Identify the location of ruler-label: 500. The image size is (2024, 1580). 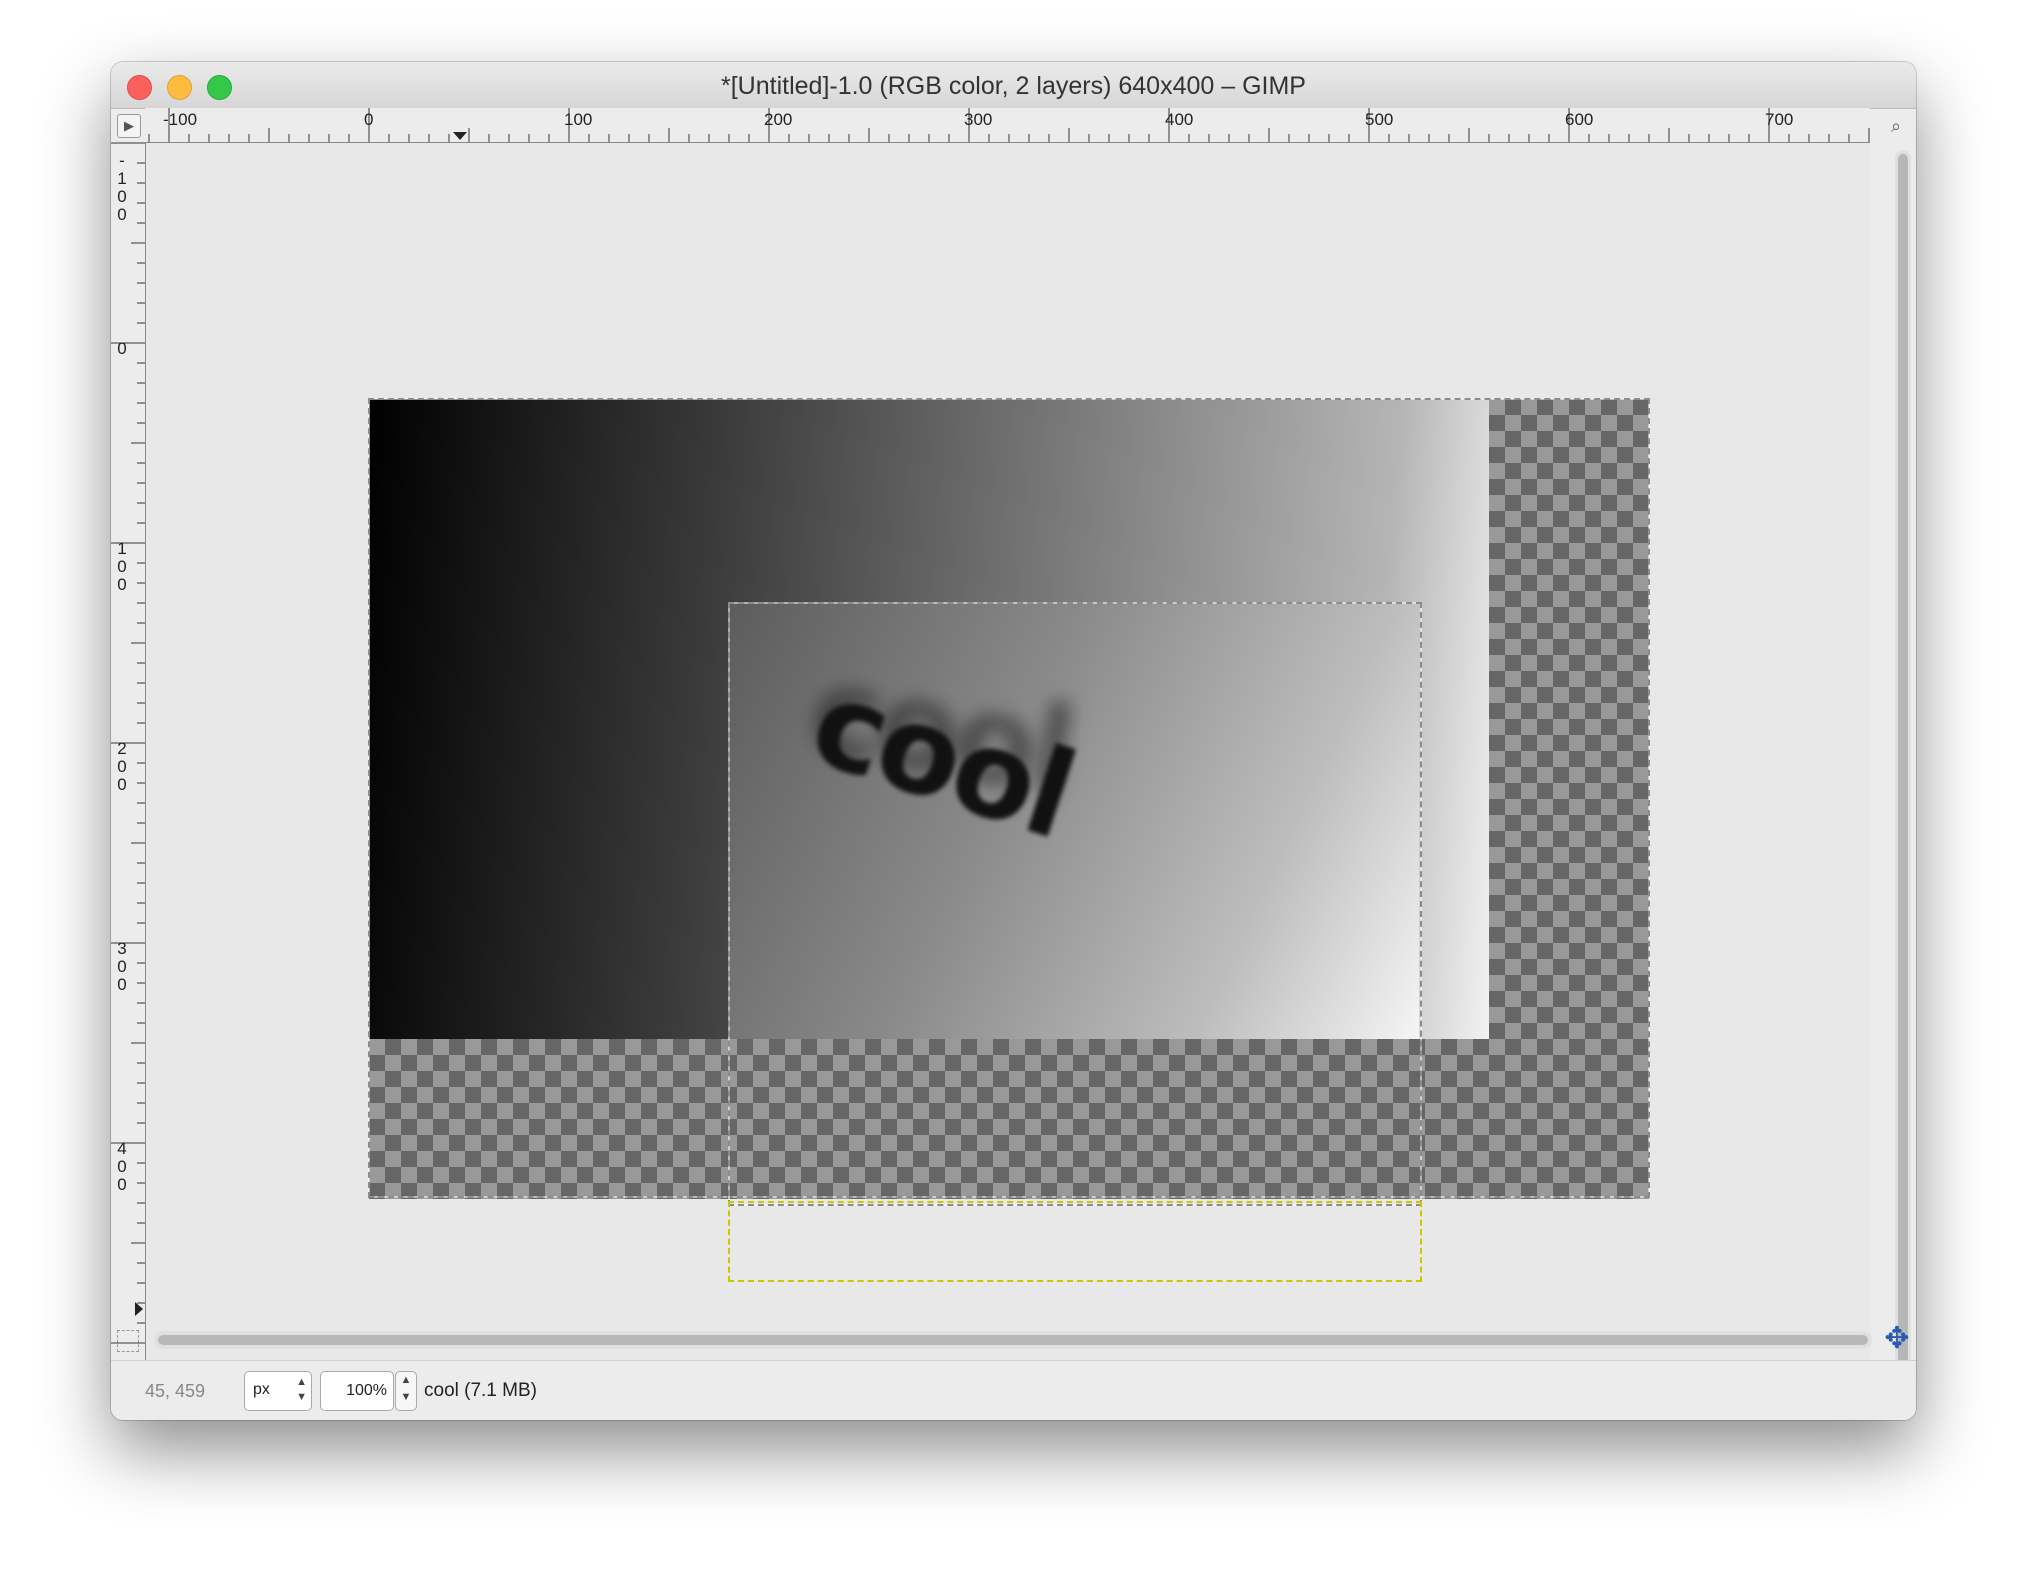
(1379, 119).